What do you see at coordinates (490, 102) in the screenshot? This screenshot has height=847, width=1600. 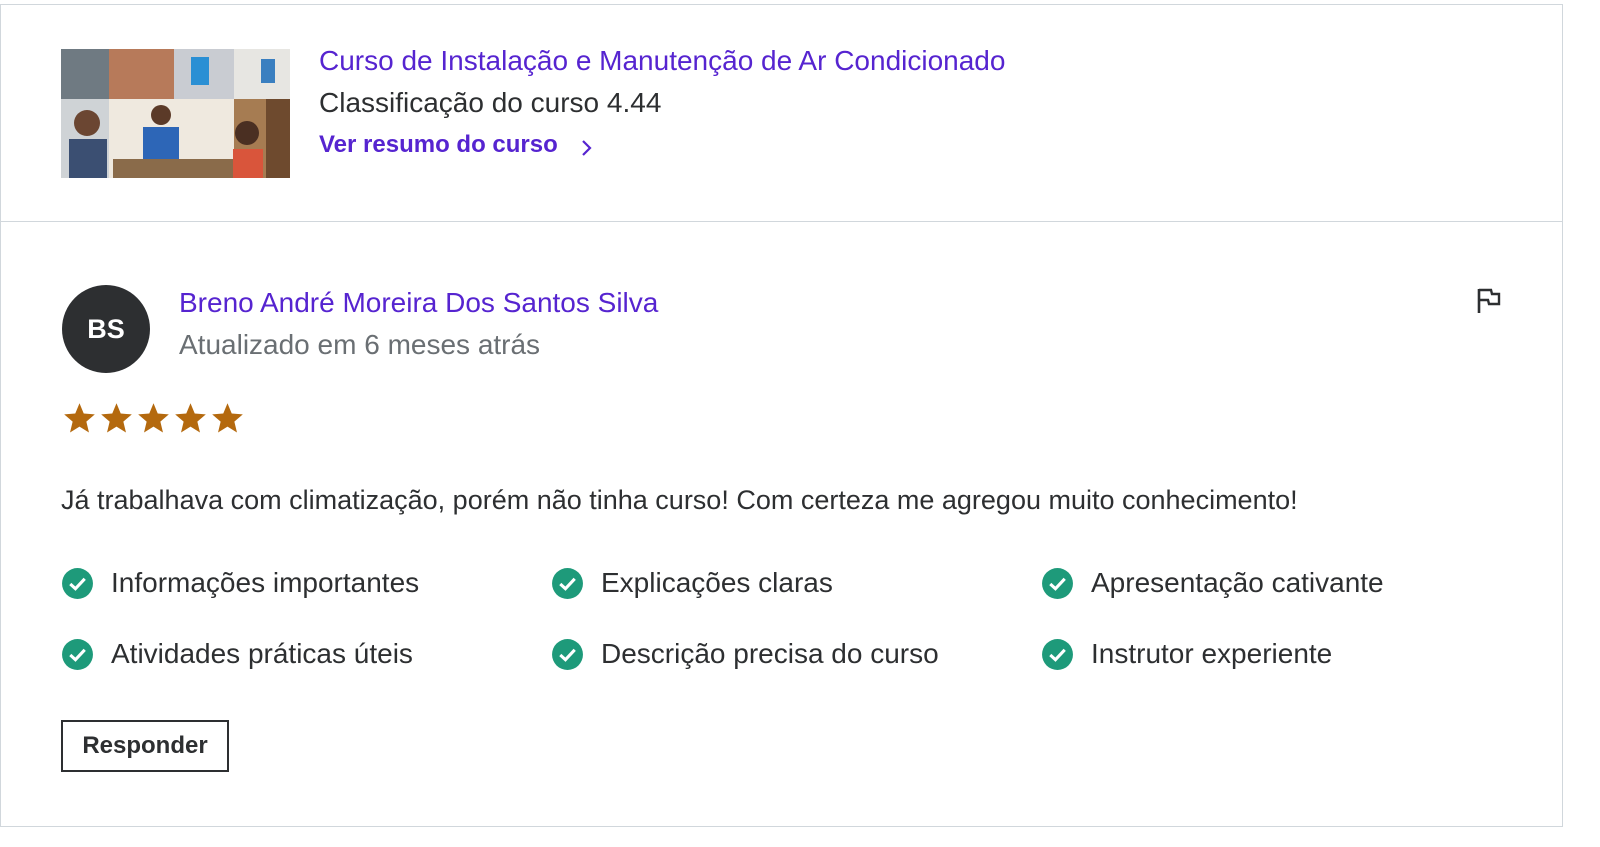 I see `course-rating: Classificação do curso 4.44` at bounding box center [490, 102].